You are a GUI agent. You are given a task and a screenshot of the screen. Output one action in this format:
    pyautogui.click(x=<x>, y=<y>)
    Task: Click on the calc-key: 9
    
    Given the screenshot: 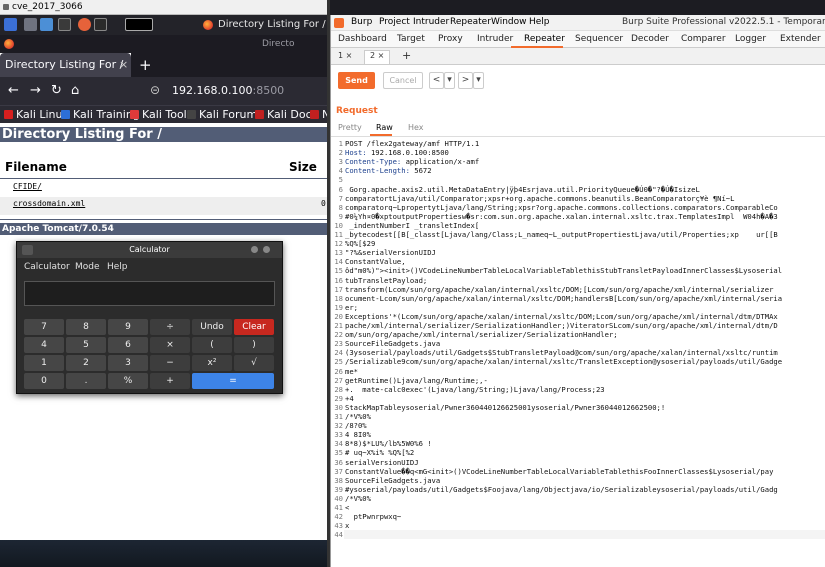 What is the action you would take?
    pyautogui.click(x=128, y=327)
    